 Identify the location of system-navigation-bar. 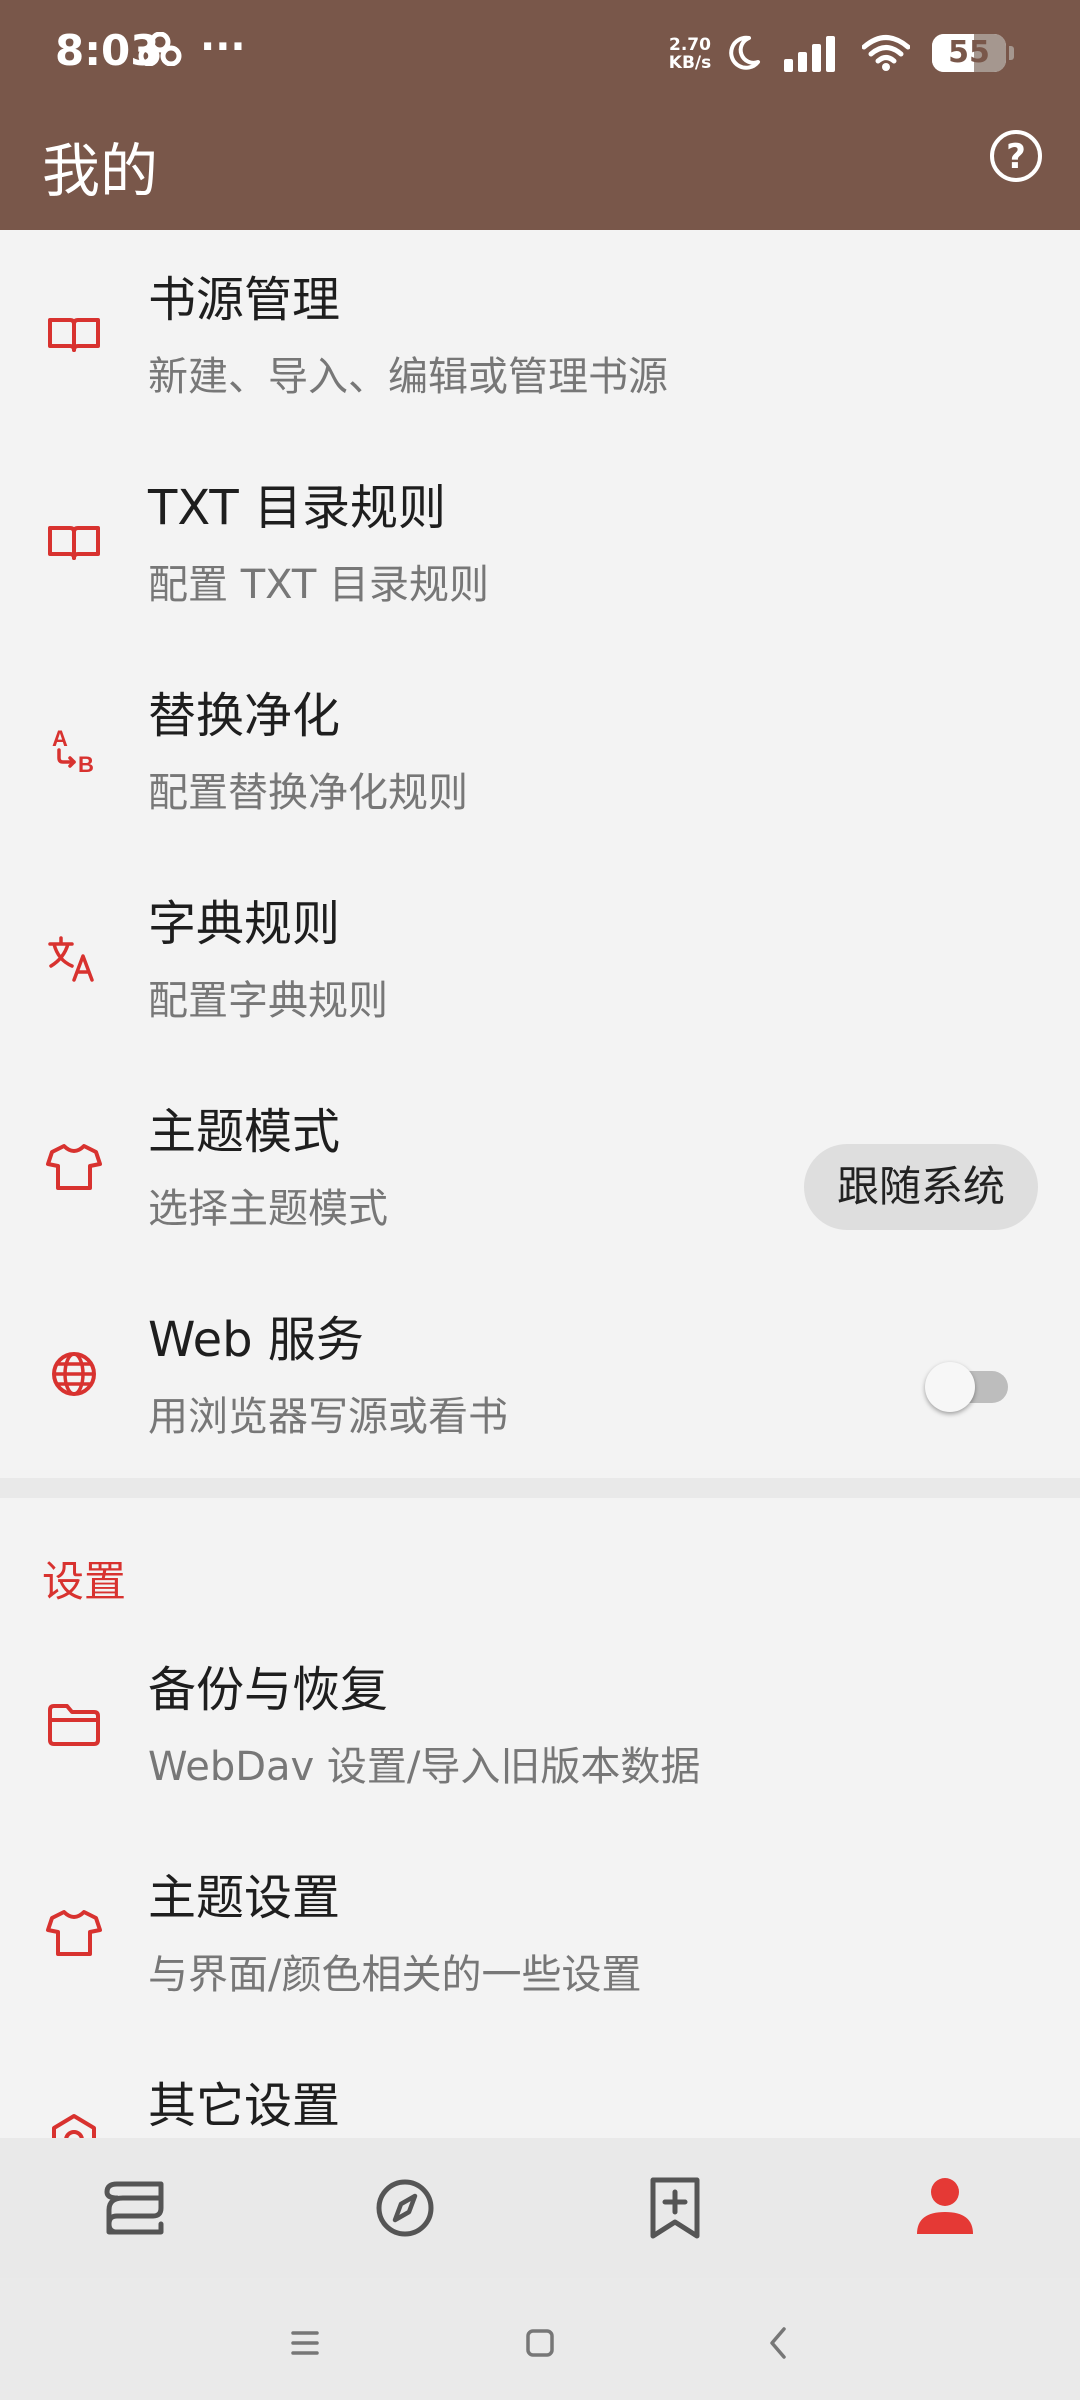
(540, 2339).